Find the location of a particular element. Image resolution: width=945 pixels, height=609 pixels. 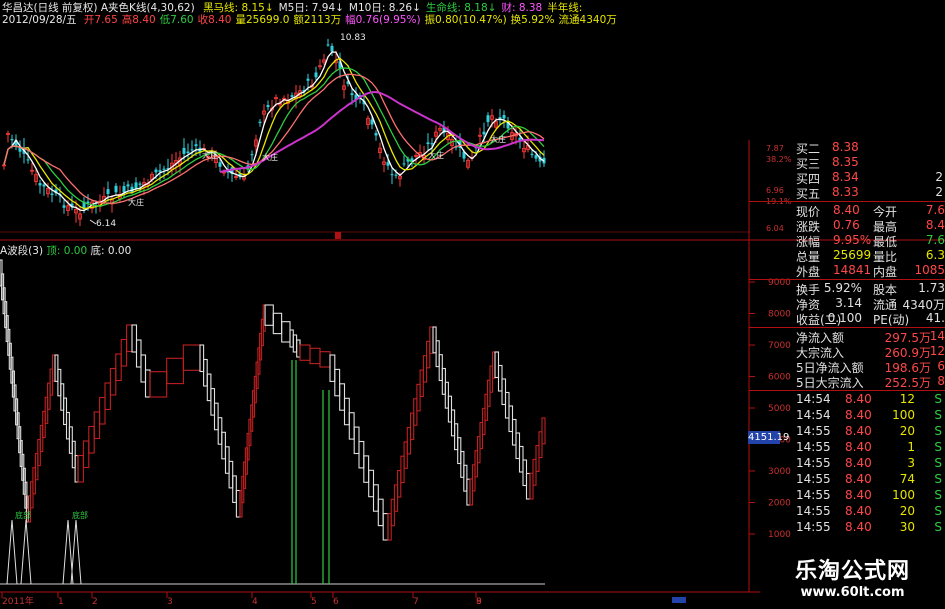

quote-item-7: 振0.80(10.47%) is located at coordinates (465, 20).